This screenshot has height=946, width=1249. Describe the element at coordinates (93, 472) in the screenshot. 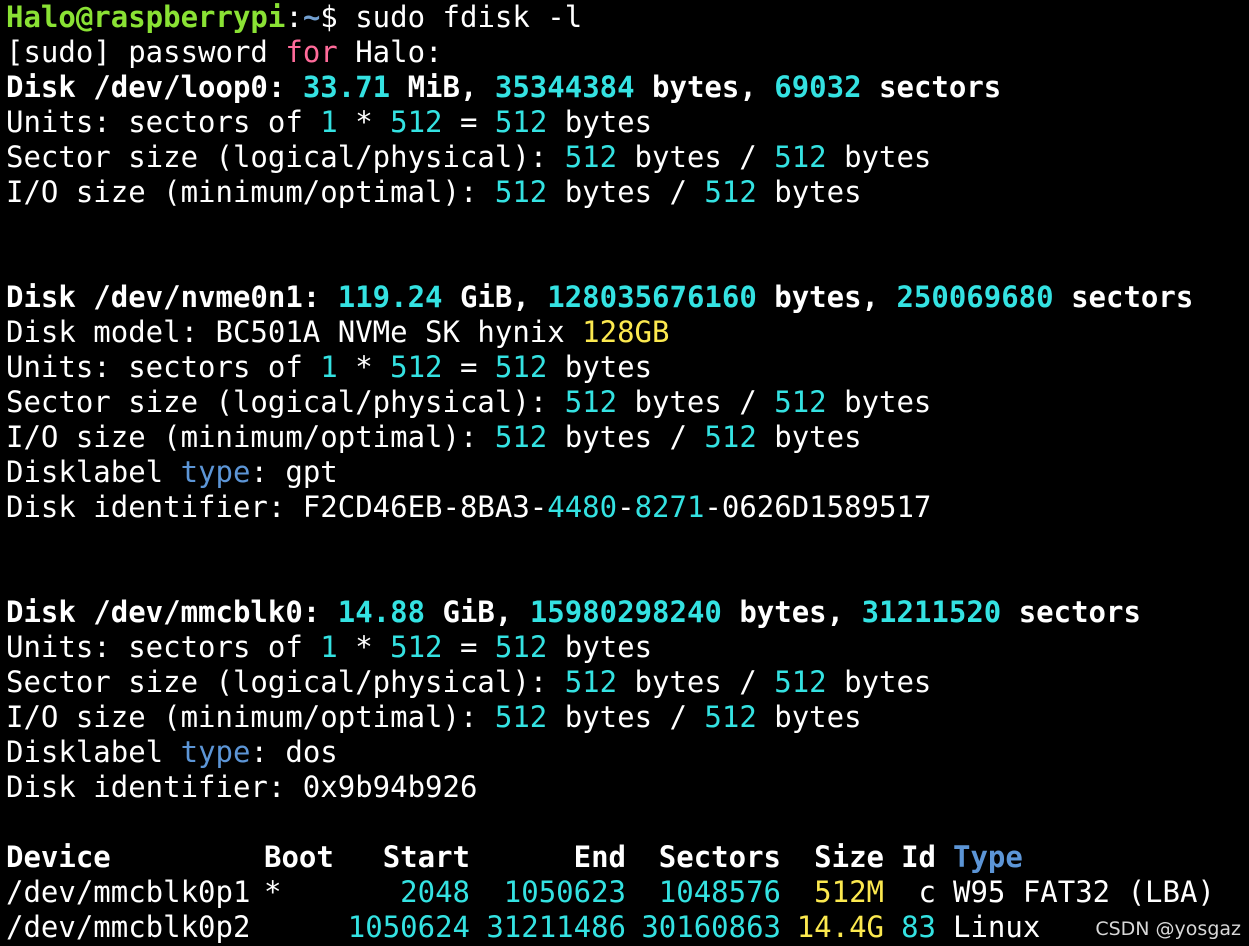

I see `disklabel-label: Disklabel` at that location.